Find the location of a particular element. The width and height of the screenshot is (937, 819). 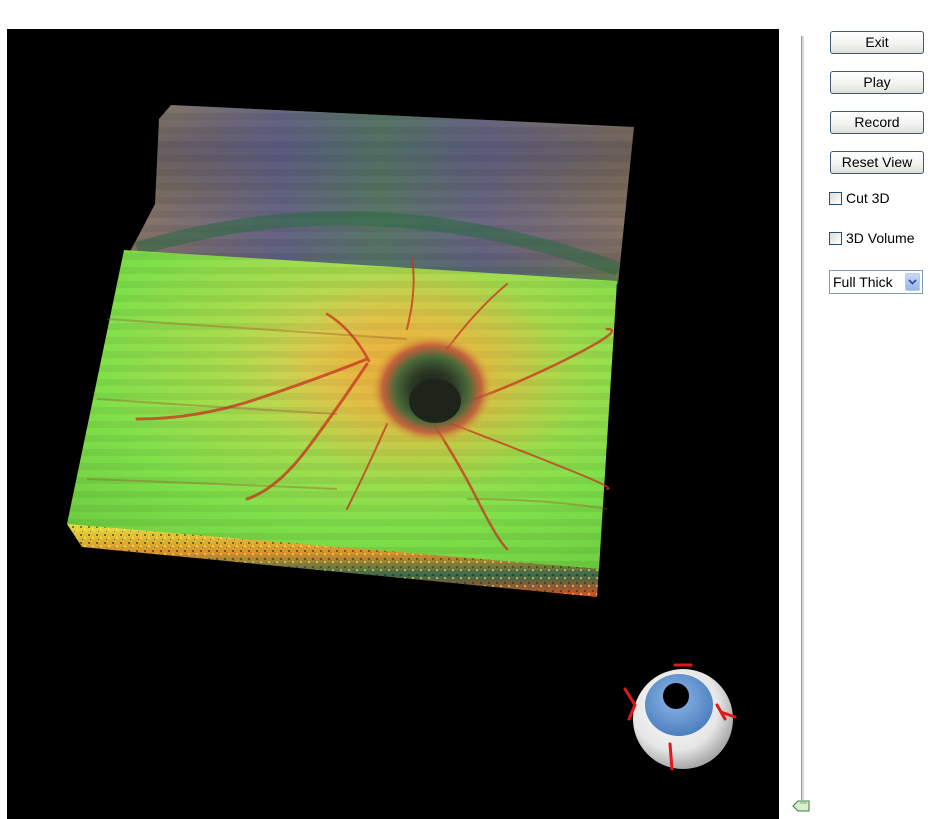

depth-slider-track is located at coordinates (802, 418).